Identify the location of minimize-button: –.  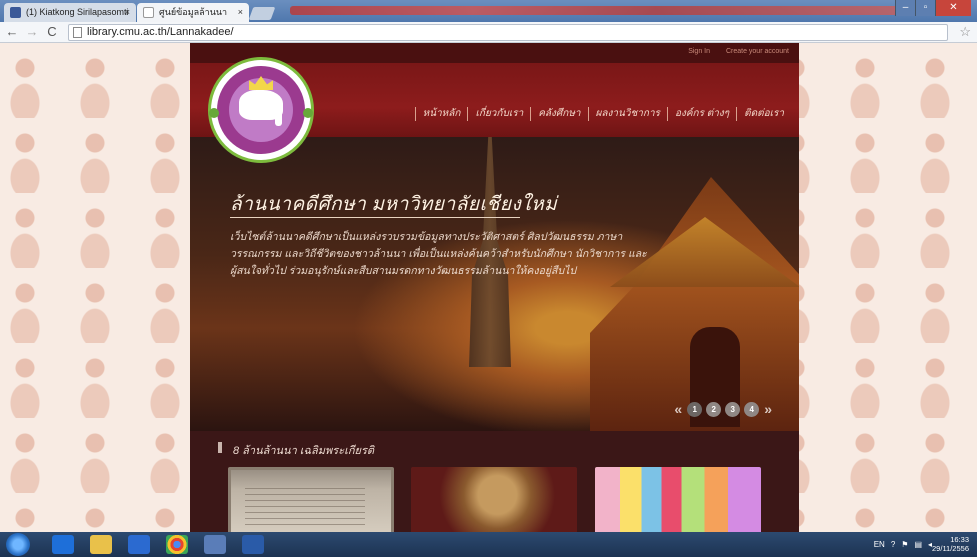
(905, 8).